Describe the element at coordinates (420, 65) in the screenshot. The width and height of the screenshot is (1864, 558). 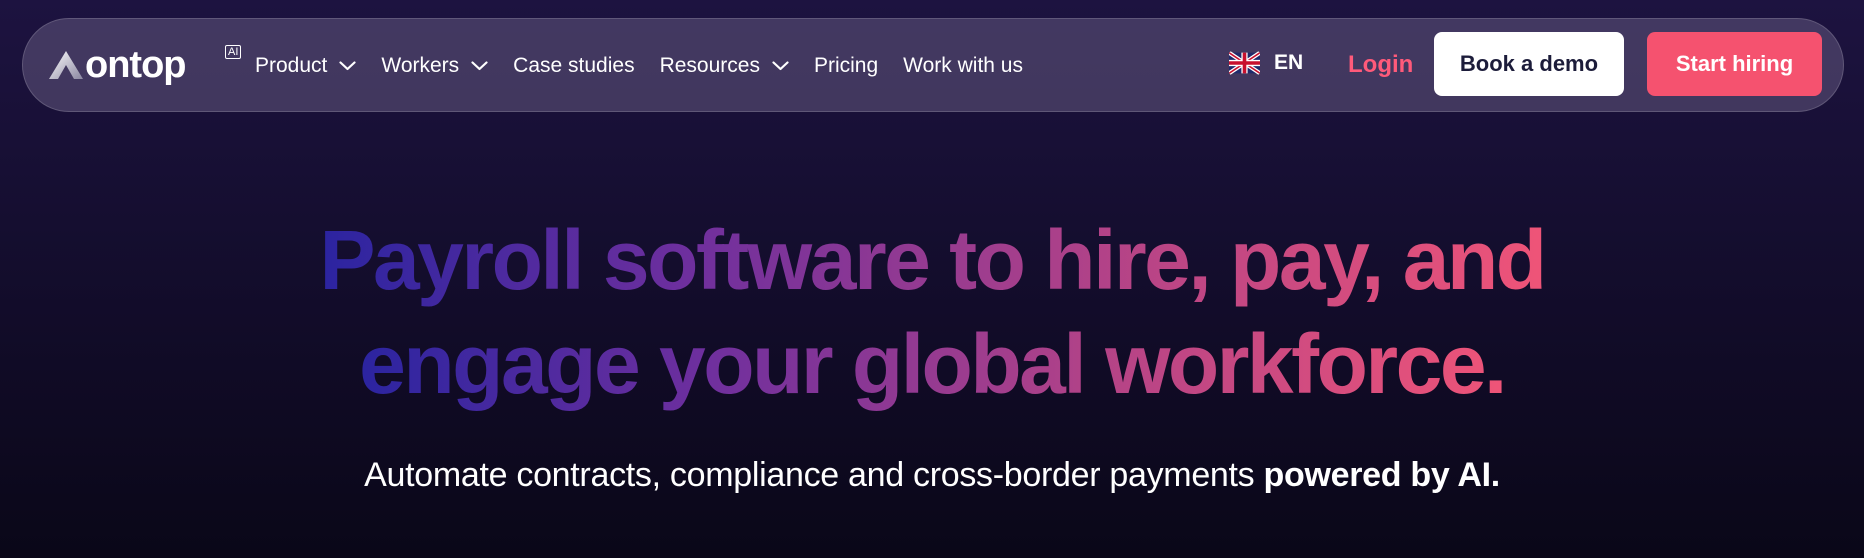
I see `nav-item-label: Workers` at that location.